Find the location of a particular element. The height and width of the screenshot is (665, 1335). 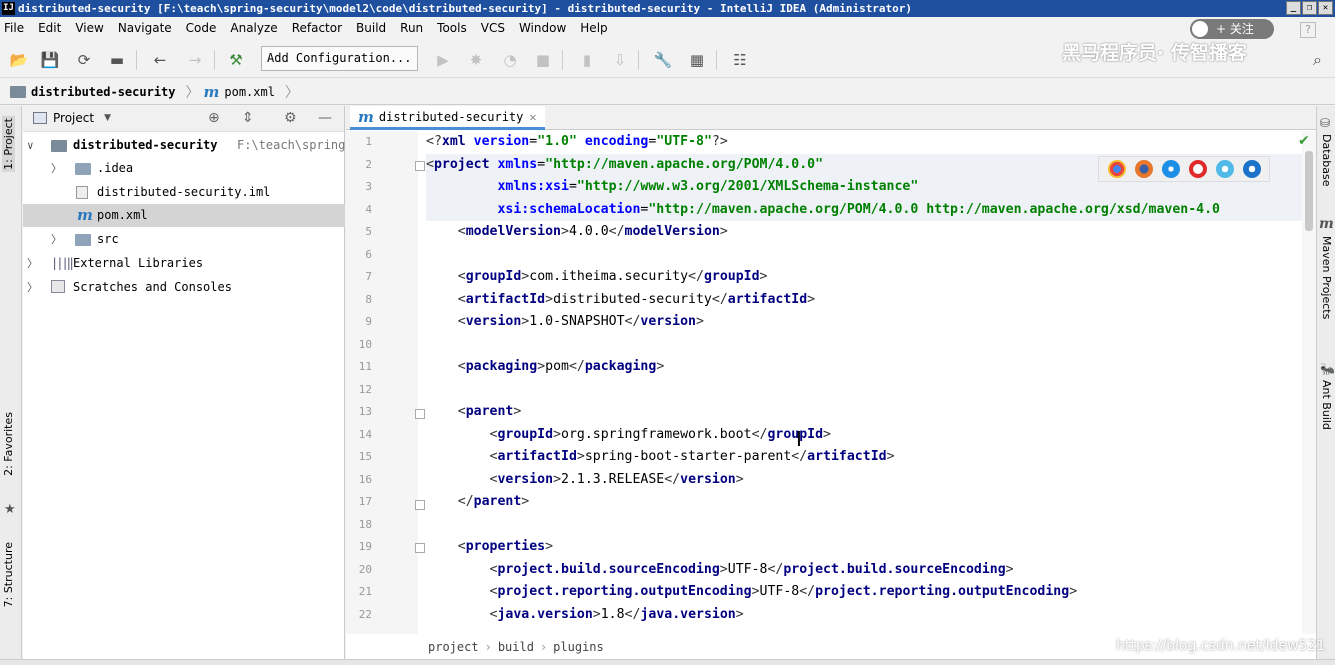

xml-breadcrumb: project › build › plugins is located at coordinates (516, 647).